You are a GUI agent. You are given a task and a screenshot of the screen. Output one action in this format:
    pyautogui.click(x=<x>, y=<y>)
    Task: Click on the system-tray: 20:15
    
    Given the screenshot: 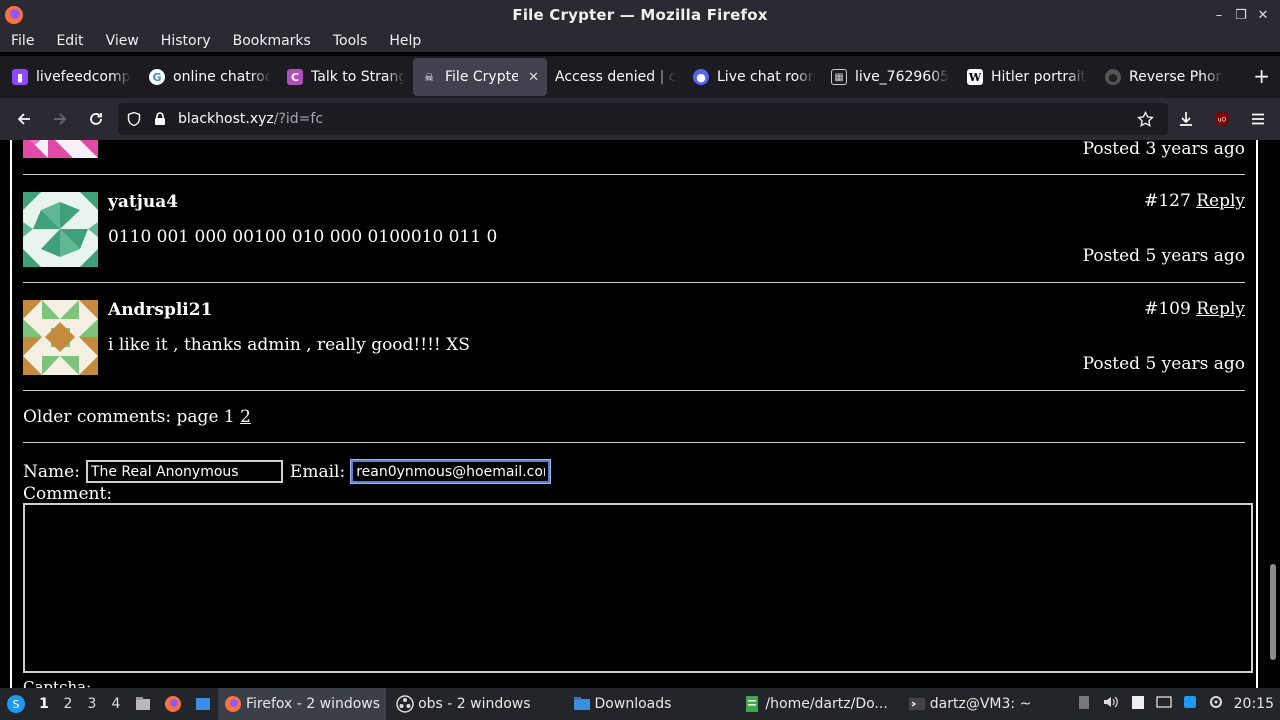 What is the action you would take?
    pyautogui.click(x=1175, y=704)
    